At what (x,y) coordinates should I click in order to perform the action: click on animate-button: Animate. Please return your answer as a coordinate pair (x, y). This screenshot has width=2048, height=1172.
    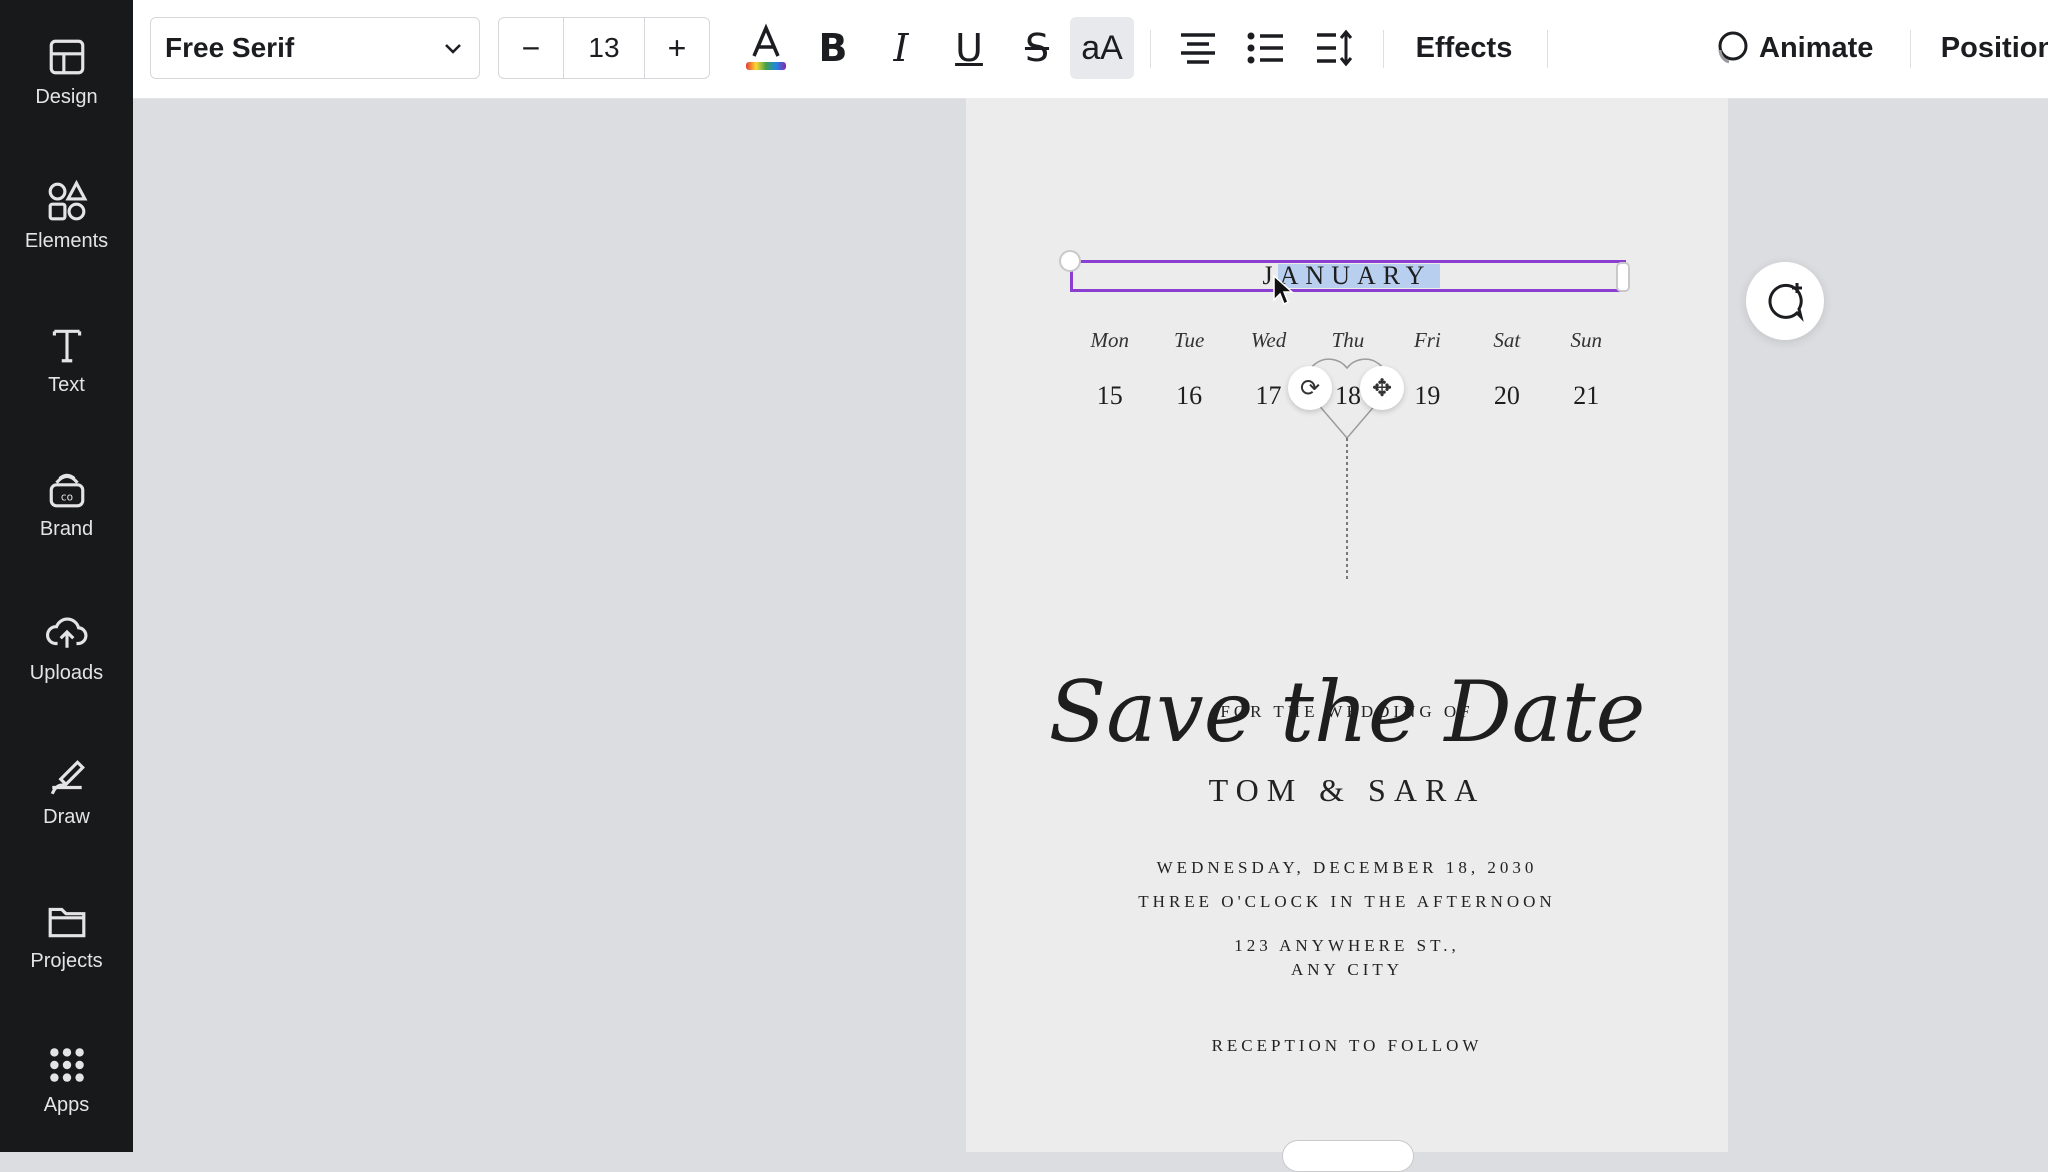
    Looking at the image, I should click on (1801, 48).